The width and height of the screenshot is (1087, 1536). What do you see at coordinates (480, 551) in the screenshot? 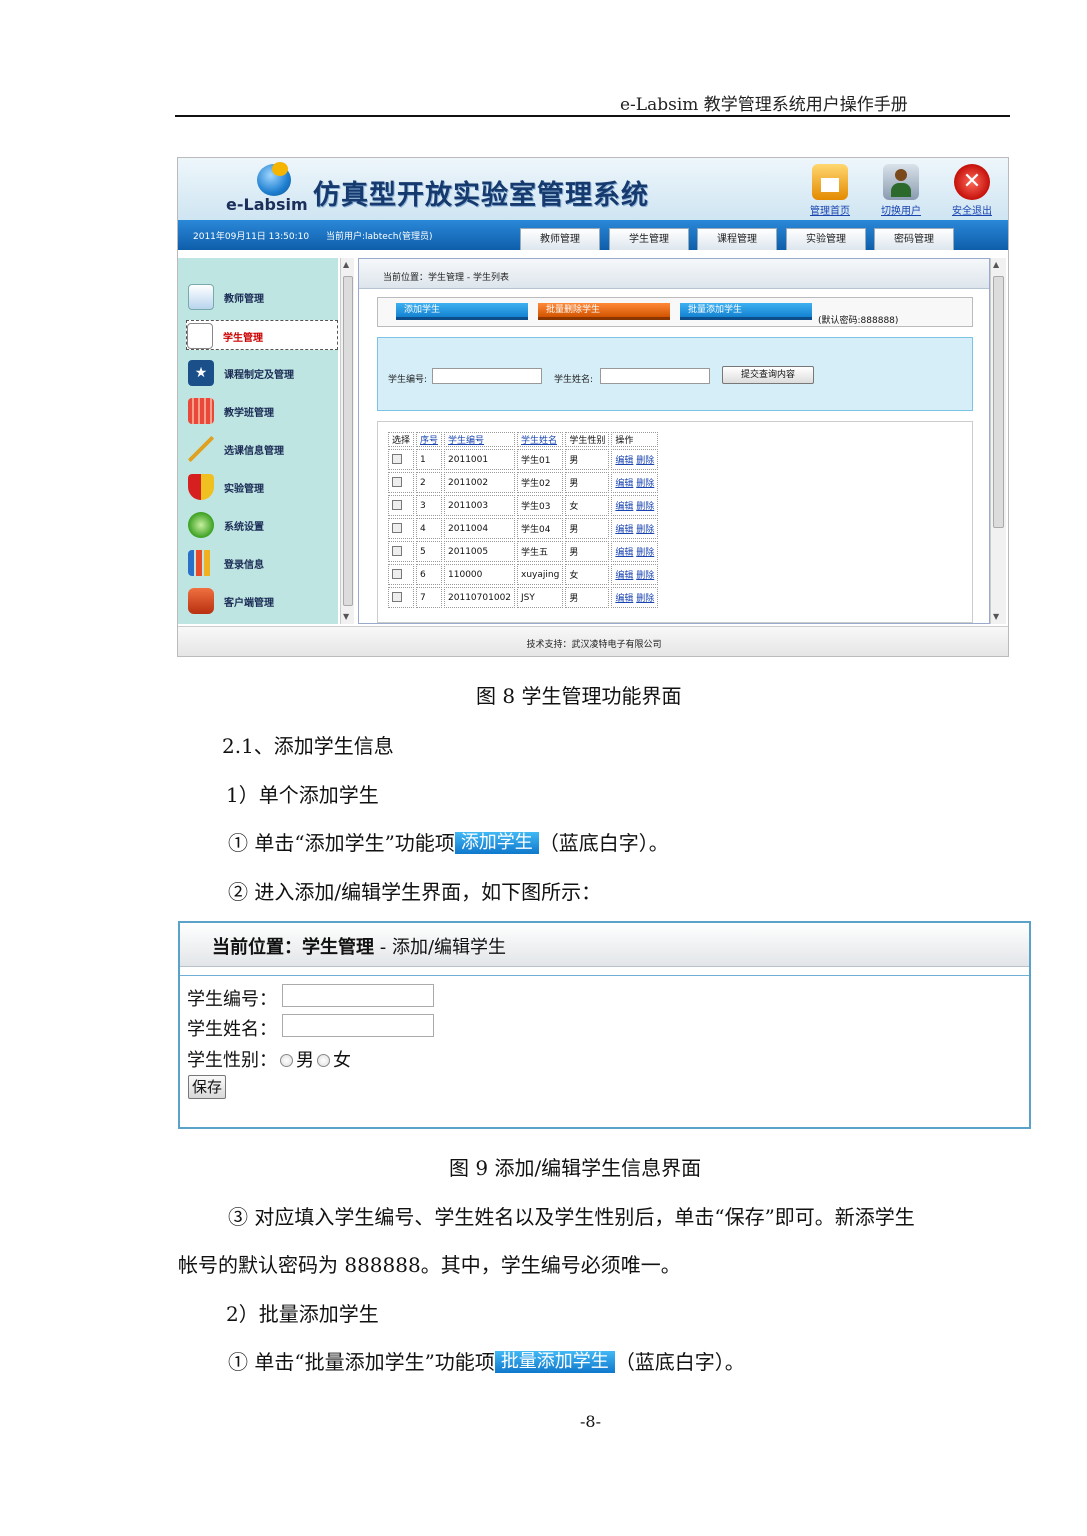
I see `row-student-id: 2011005` at bounding box center [480, 551].